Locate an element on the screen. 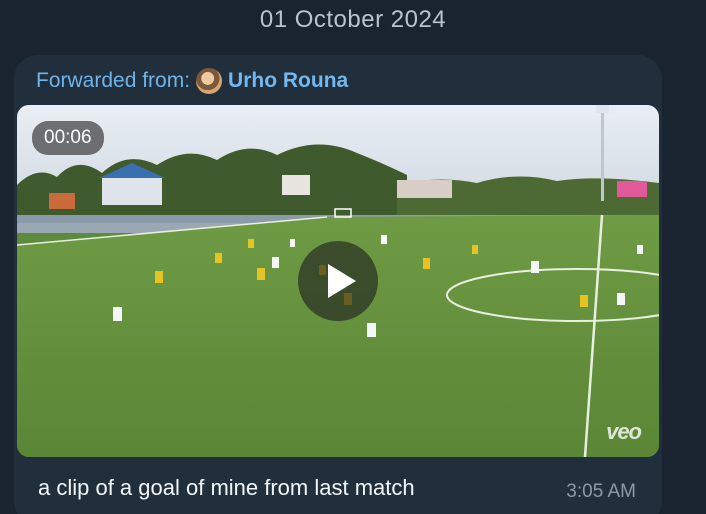 The height and width of the screenshot is (514, 706). play-button is located at coordinates (338, 281).